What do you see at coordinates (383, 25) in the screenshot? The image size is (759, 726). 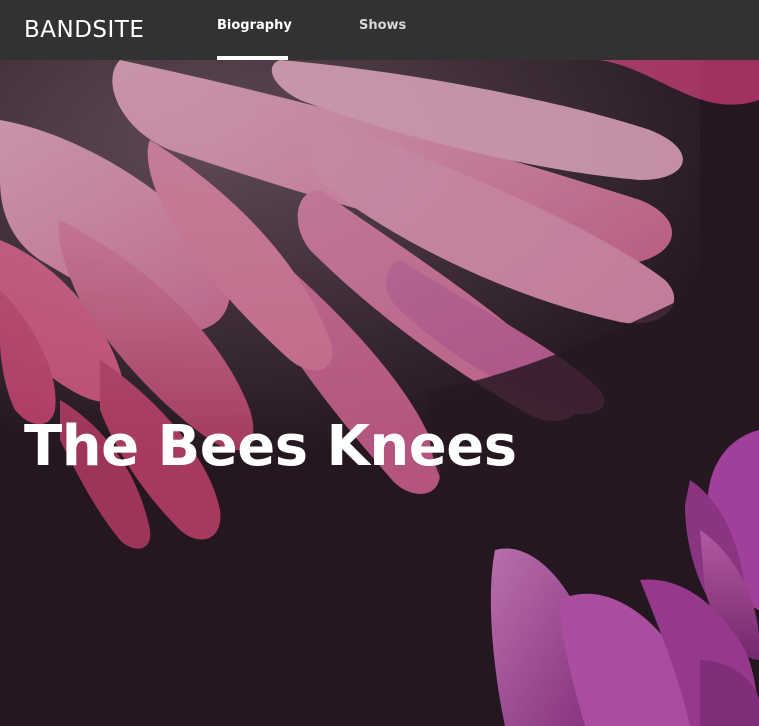 I see `nav-item-shows-label: Shows` at bounding box center [383, 25].